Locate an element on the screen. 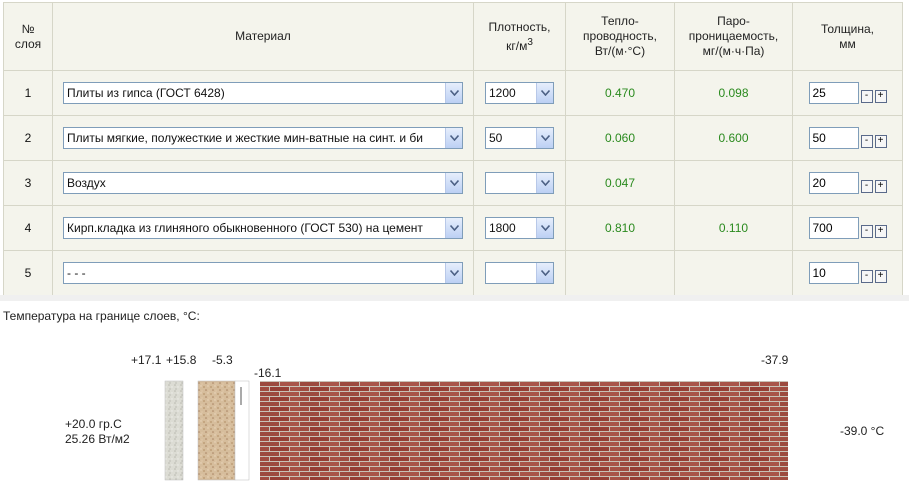 The image size is (909, 495). boundary-temp-2: +15.8 is located at coordinates (181, 360).